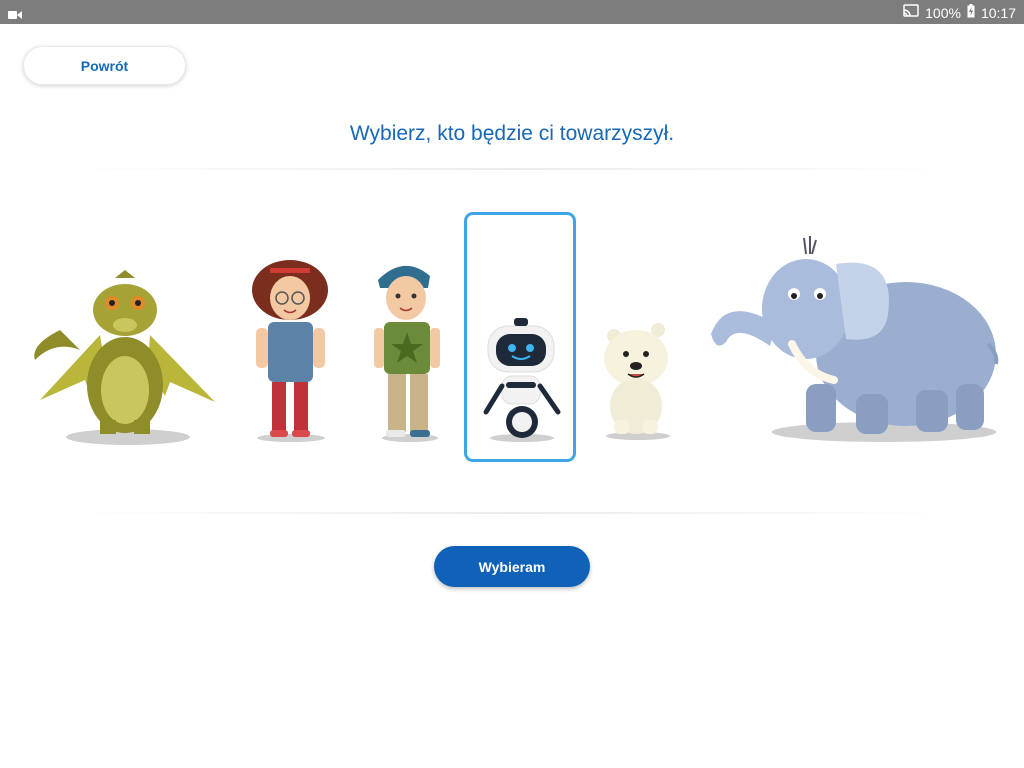 This screenshot has height=768, width=1024. I want to click on robot-icon, so click(522, 380).